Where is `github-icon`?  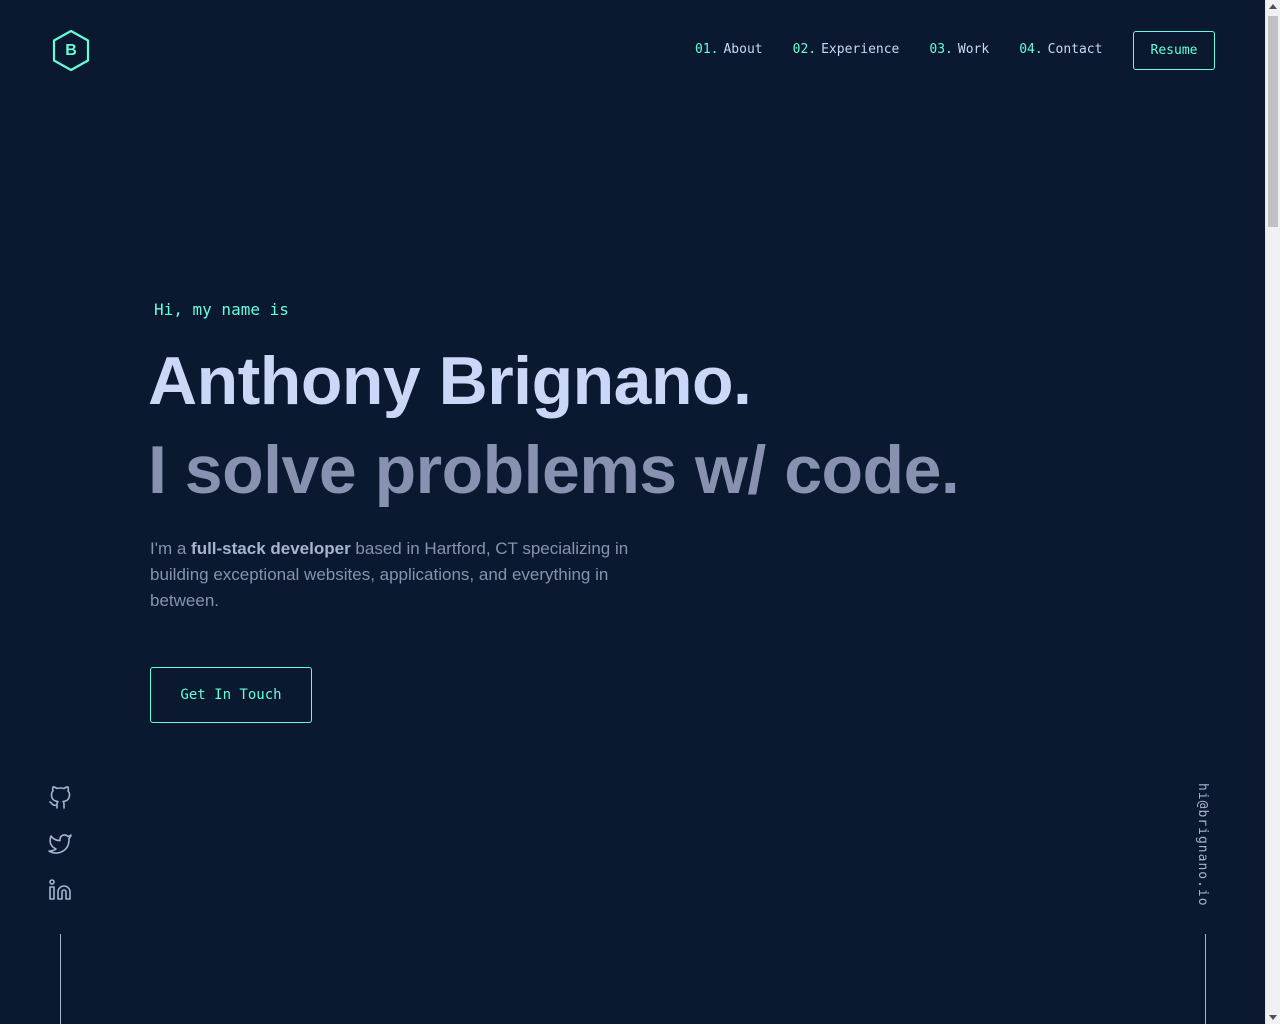 github-icon is located at coordinates (60, 797).